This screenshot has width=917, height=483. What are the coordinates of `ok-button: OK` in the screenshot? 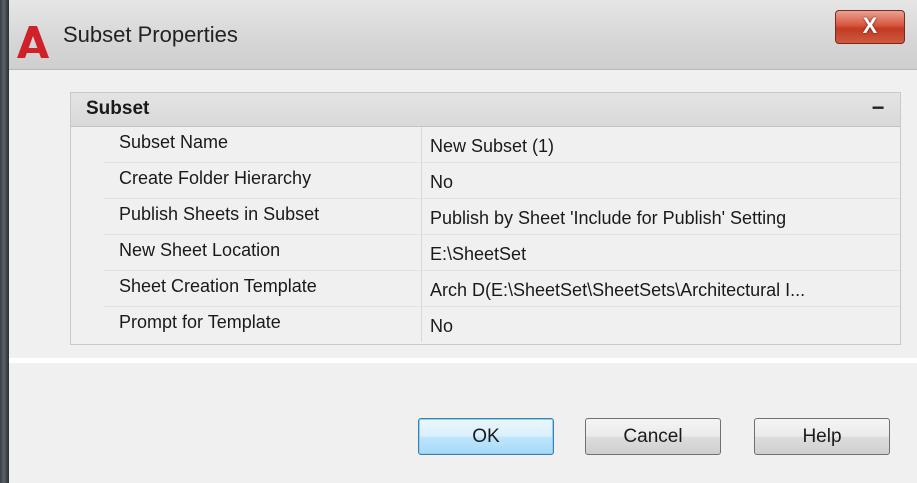 It's located at (486, 436).